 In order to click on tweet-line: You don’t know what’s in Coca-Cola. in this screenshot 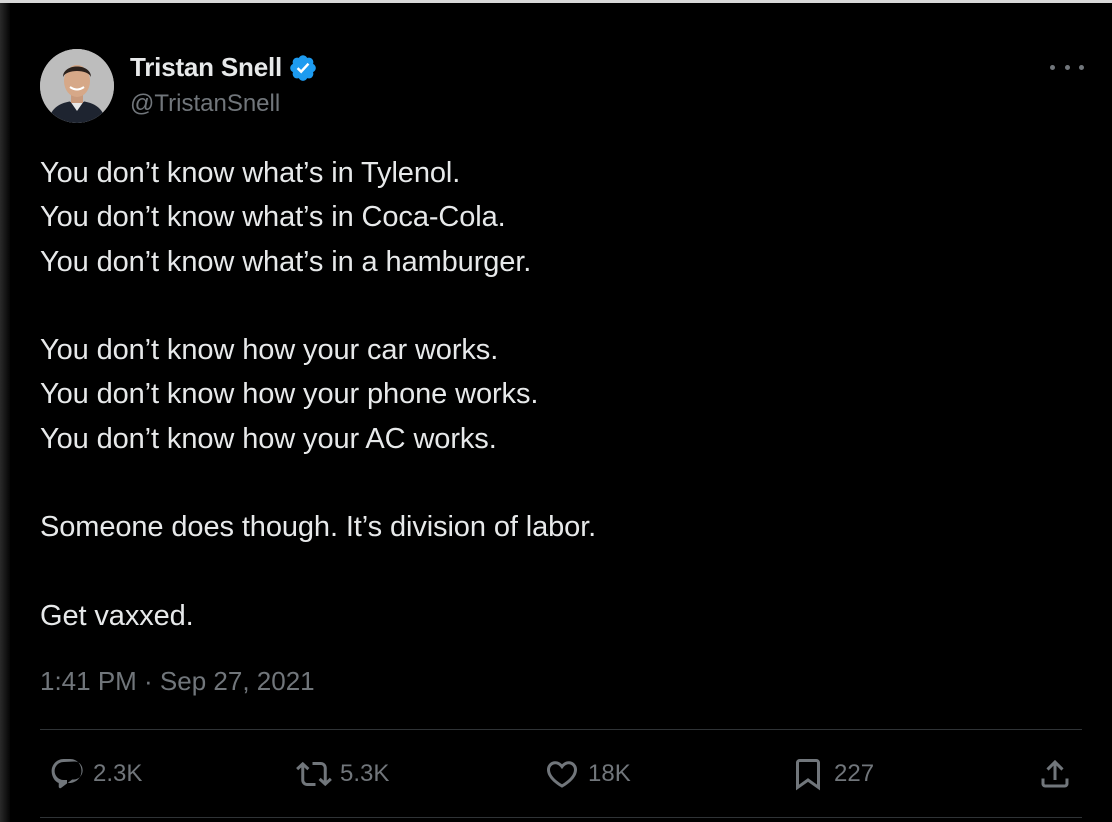, I will do `click(273, 217)`.